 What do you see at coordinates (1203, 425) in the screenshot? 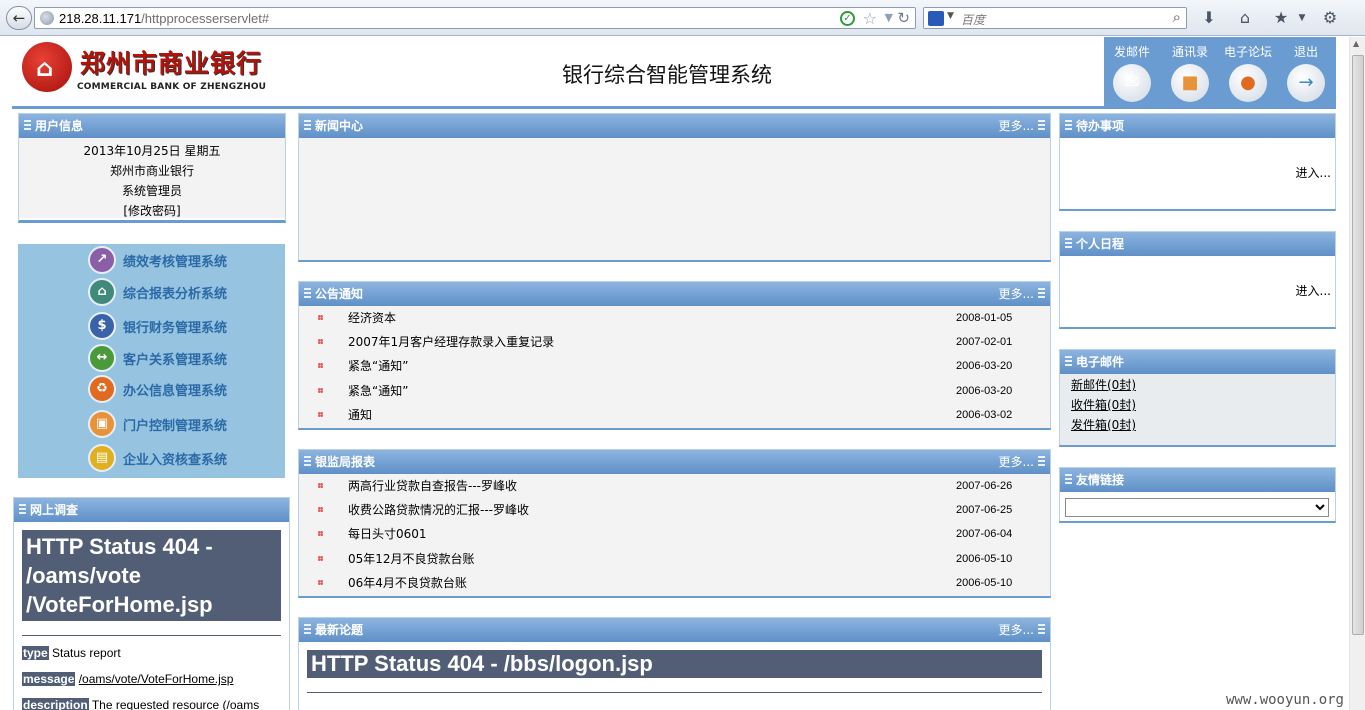
I see `outbox-link: 发件箱(0封)` at bounding box center [1203, 425].